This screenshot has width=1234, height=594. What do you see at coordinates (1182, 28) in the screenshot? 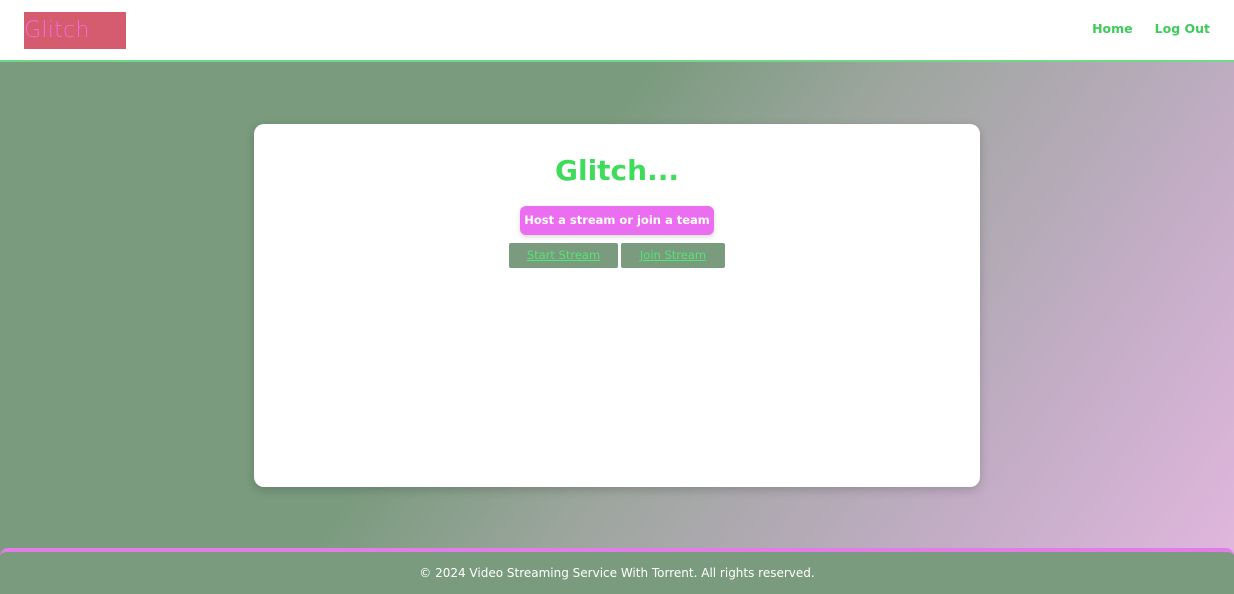
I see `nav-logout-link: Log Out` at bounding box center [1182, 28].